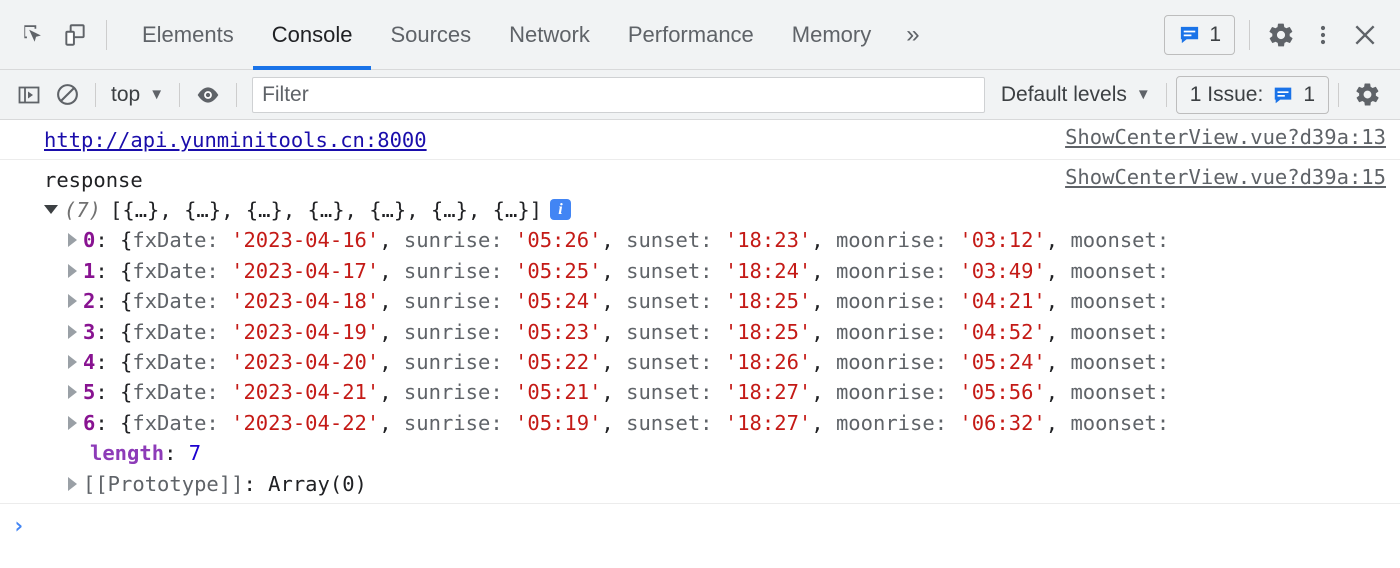 This screenshot has width=1400, height=568. I want to click on issues-button: 1 Issue: 1, so click(1252, 94).